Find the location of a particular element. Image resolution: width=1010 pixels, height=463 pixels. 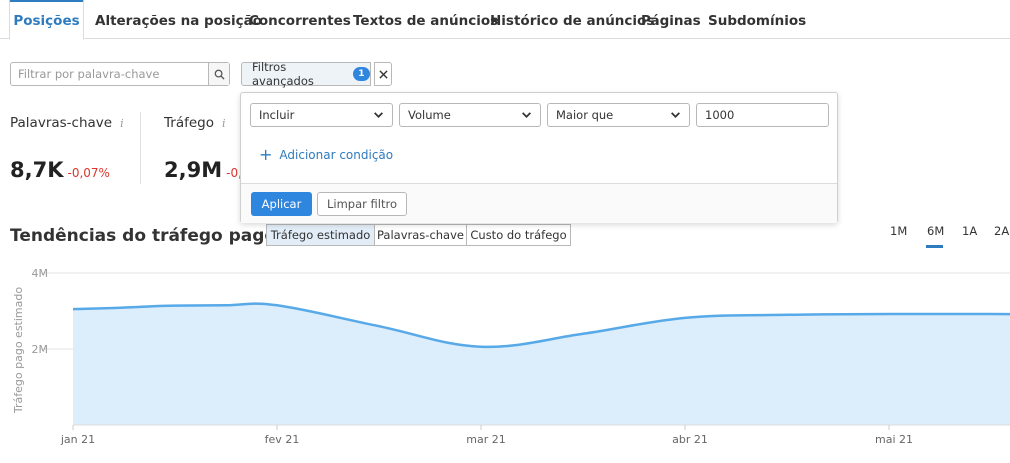

tab-textos-anuncios: Textos de anúncios is located at coordinates (425, 19).